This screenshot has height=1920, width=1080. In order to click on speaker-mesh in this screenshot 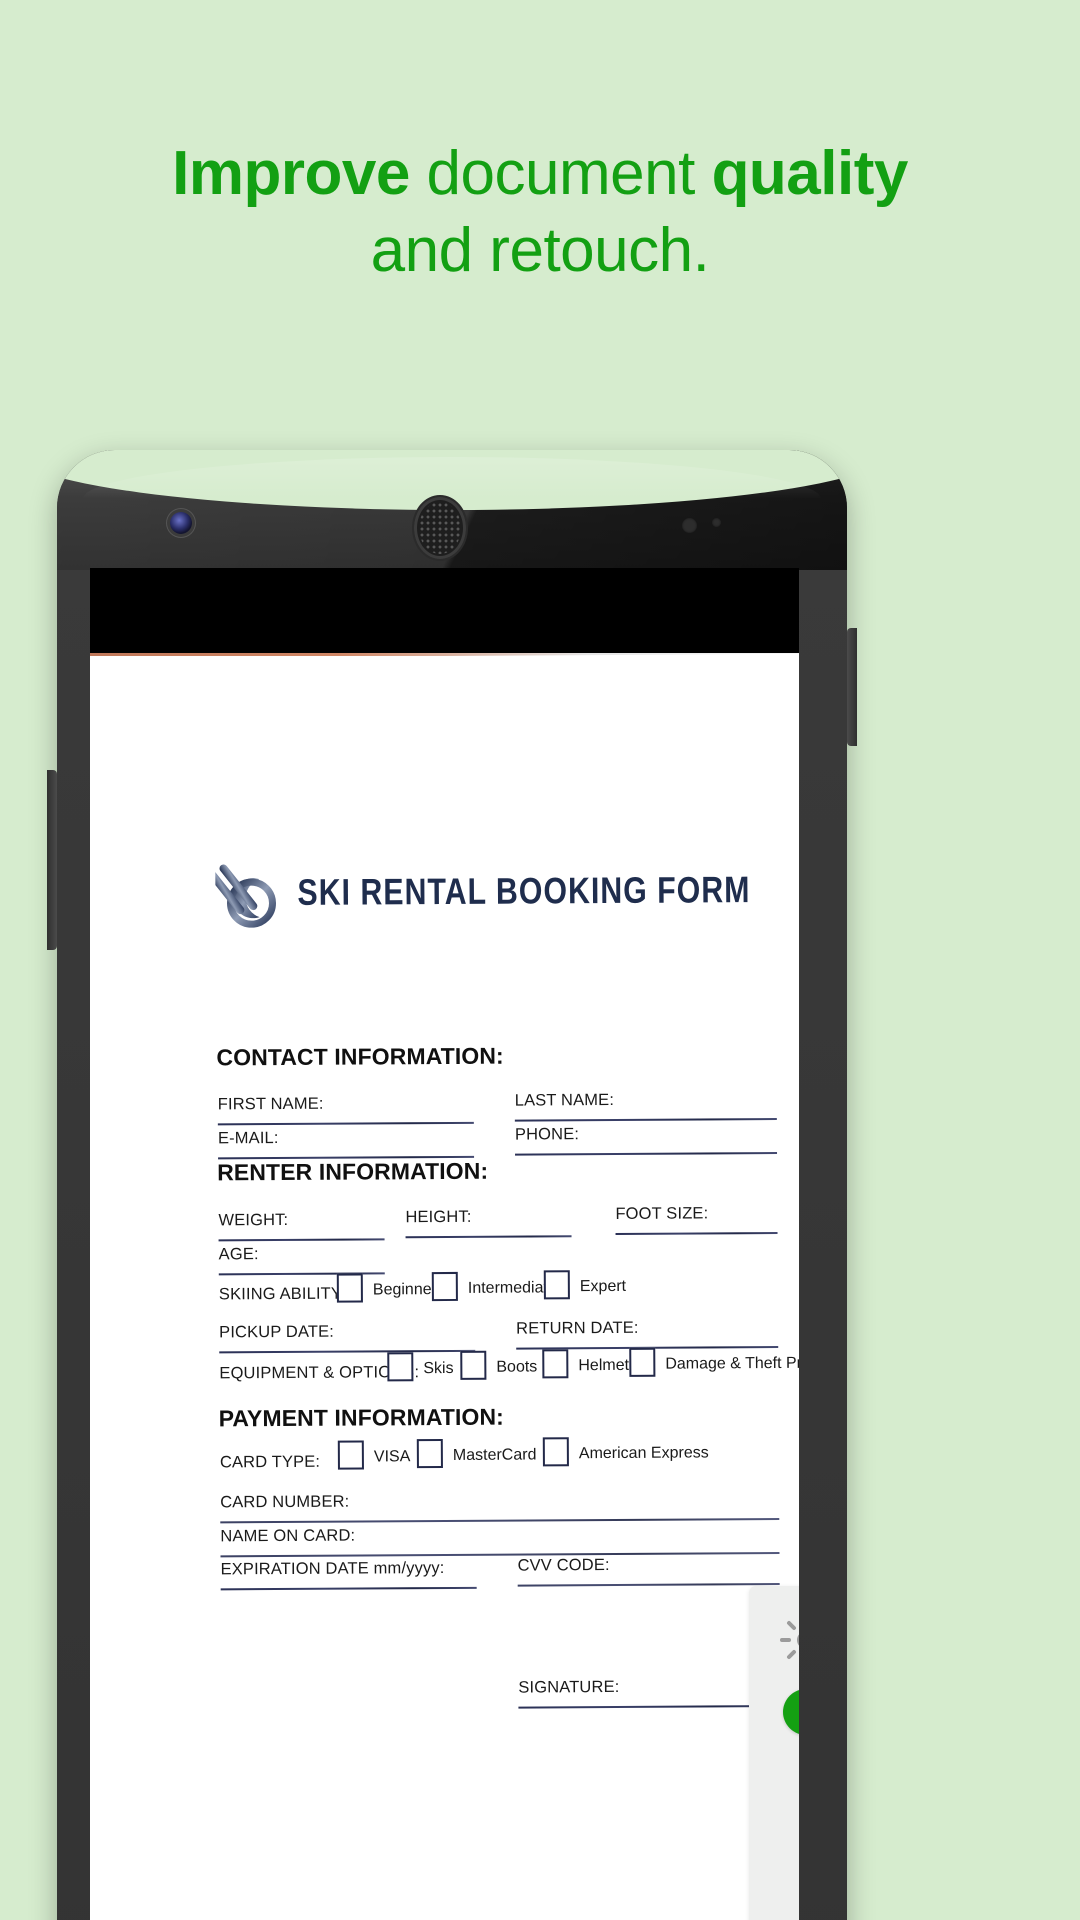, I will do `click(440, 528)`.